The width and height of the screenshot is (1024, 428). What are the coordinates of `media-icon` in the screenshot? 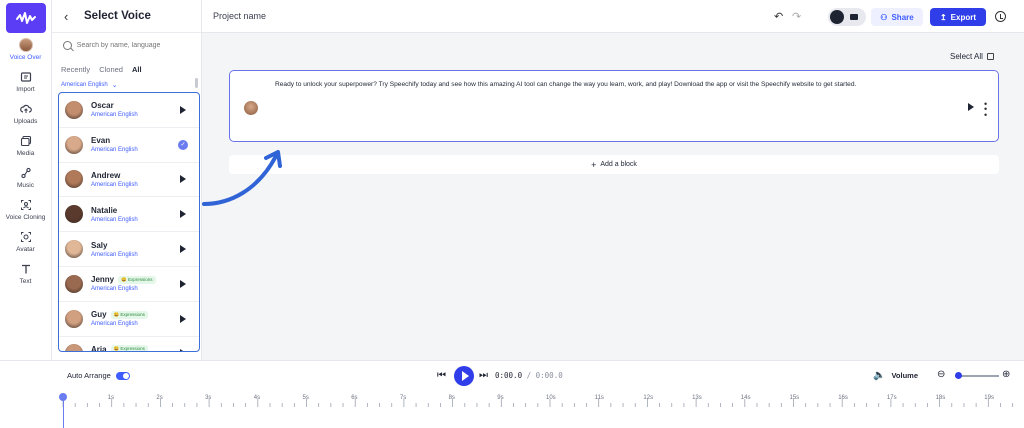 It's located at (26, 141).